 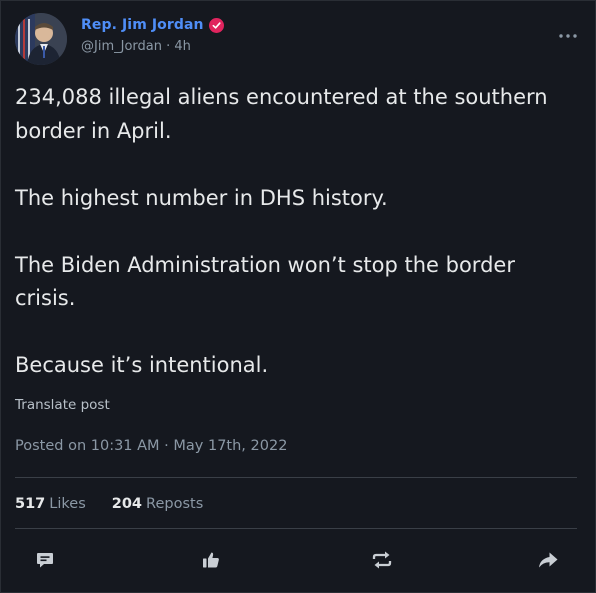 I want to click on likes-stat: 517 Likes, so click(x=50, y=504).